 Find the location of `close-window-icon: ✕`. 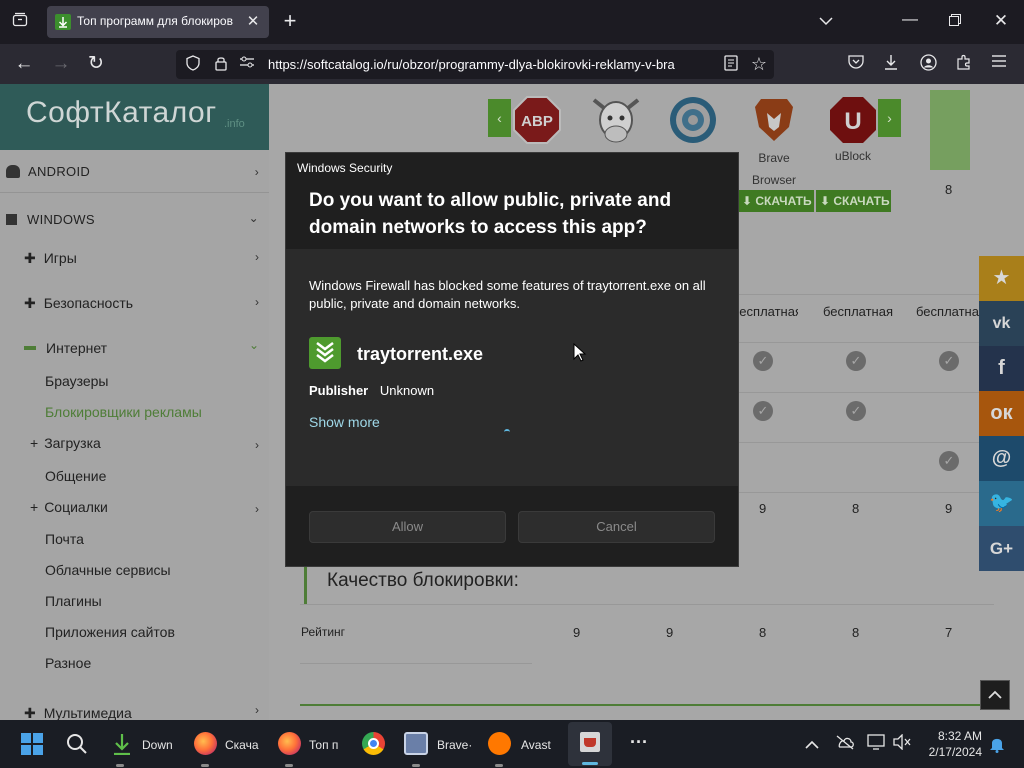

close-window-icon: ✕ is located at coordinates (1001, 21).